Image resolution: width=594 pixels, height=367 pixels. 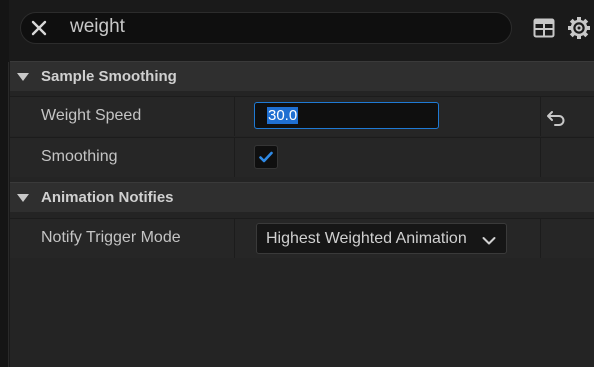 I want to click on category-label: Sample Smoothing, so click(x=109, y=76).